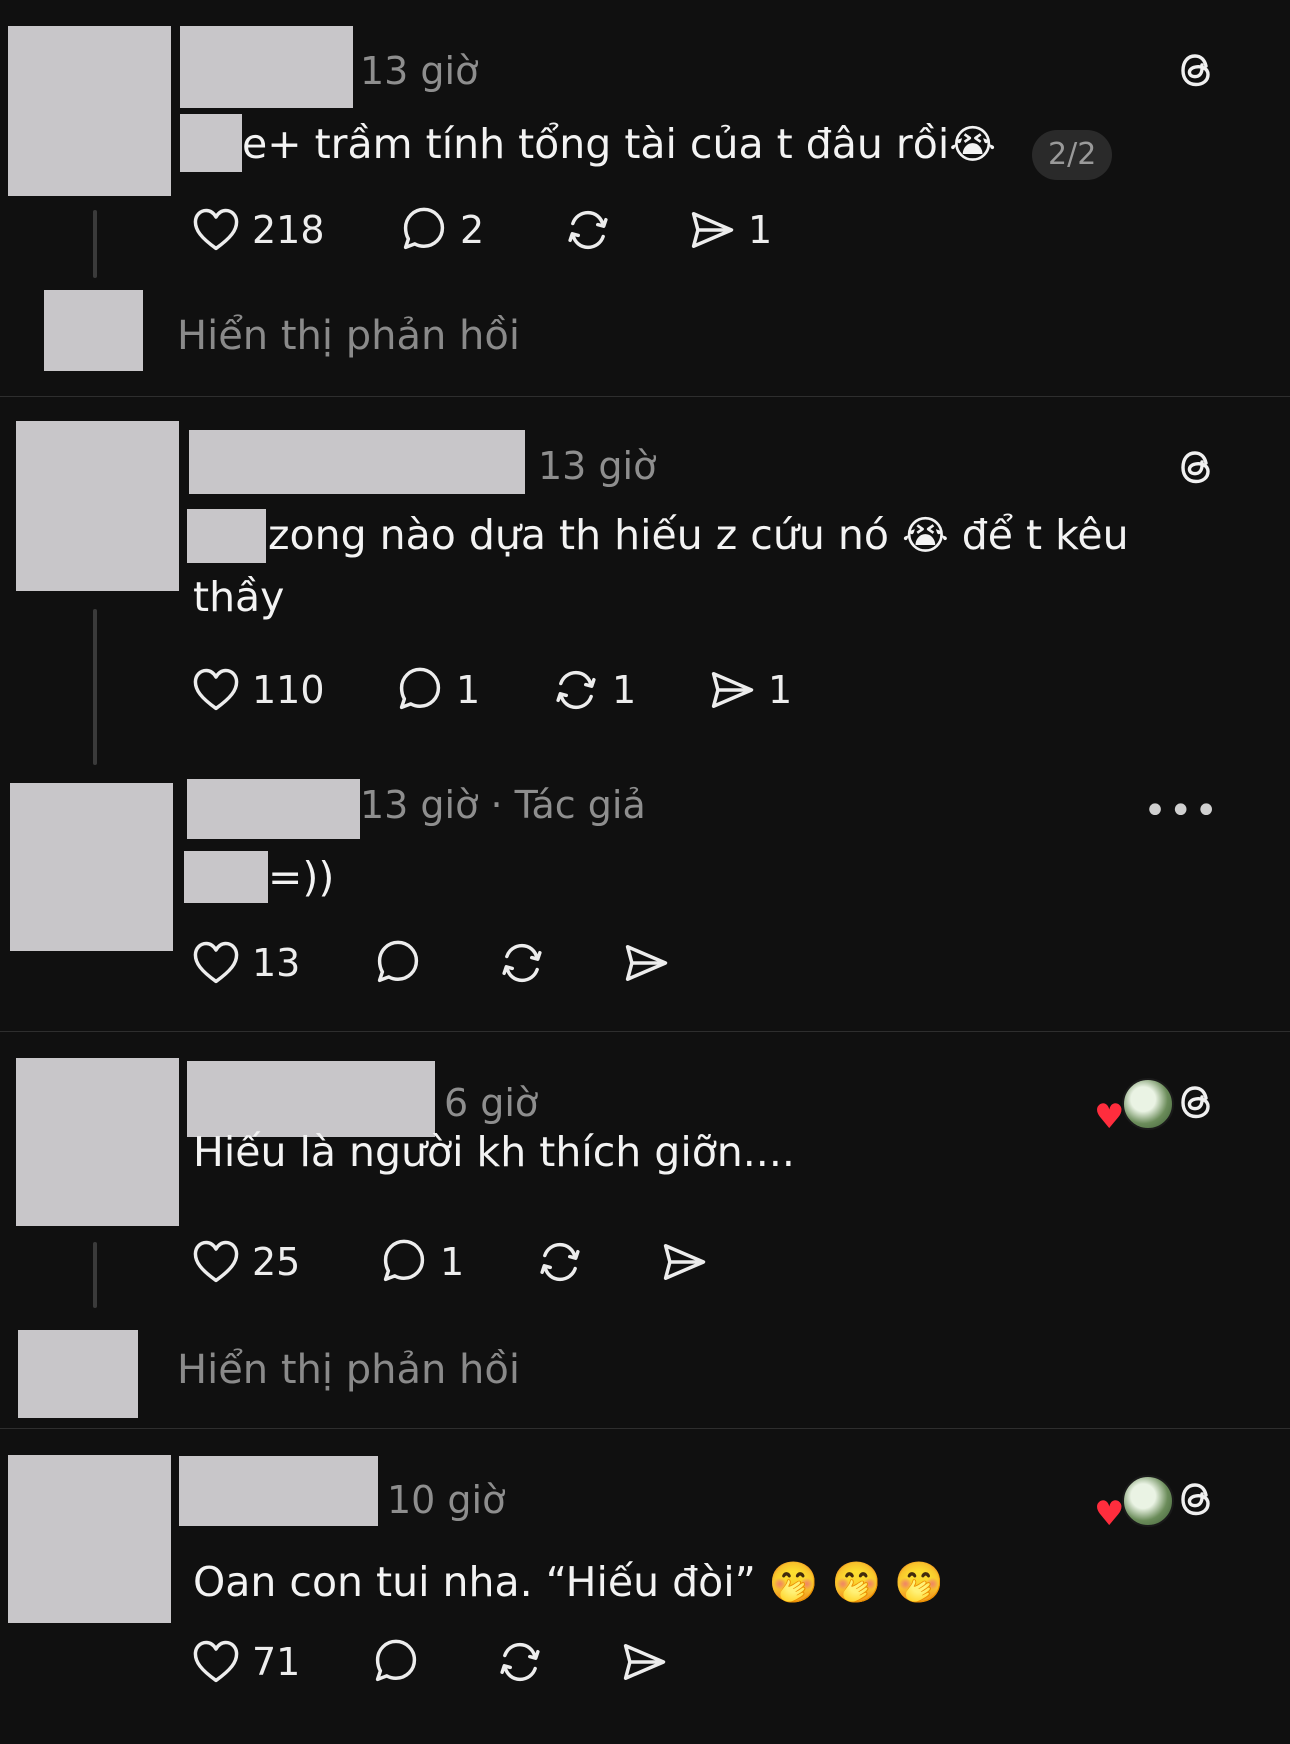 This screenshot has height=1744, width=1290. I want to click on action-bar: 71, so click(450, 1662).